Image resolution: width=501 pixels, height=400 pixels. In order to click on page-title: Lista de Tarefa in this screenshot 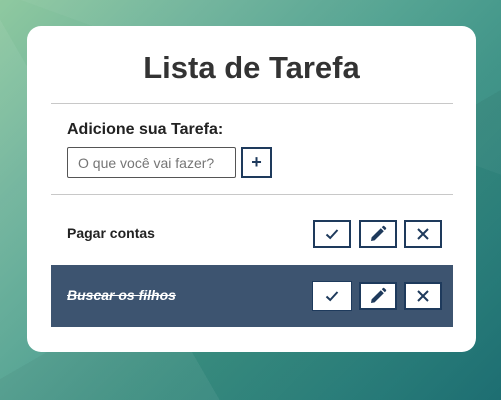, I will do `click(251, 67)`.